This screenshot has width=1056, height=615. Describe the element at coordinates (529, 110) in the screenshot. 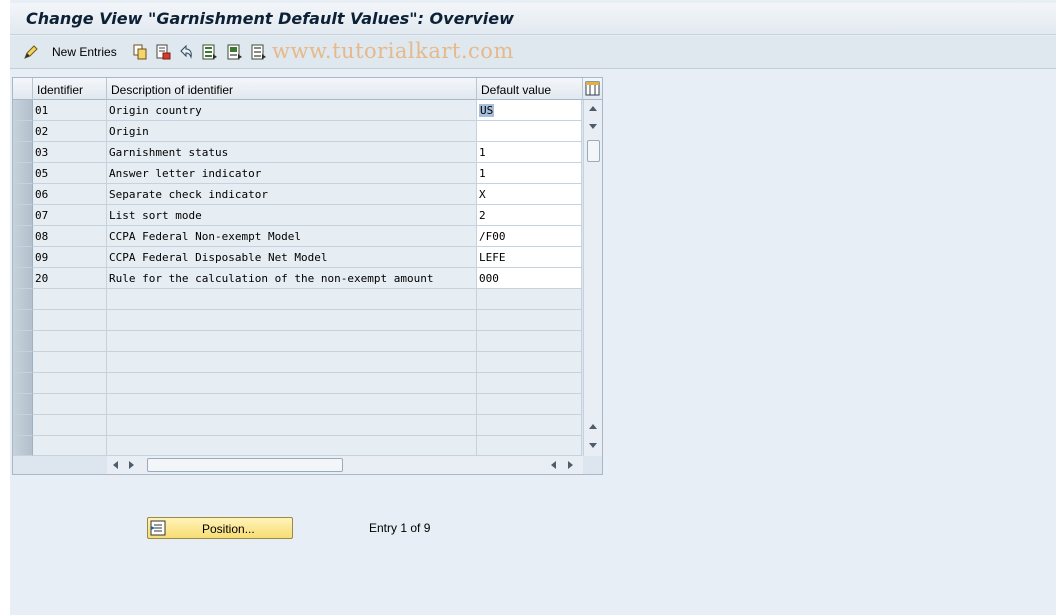

I see `default-value-field: US` at that location.